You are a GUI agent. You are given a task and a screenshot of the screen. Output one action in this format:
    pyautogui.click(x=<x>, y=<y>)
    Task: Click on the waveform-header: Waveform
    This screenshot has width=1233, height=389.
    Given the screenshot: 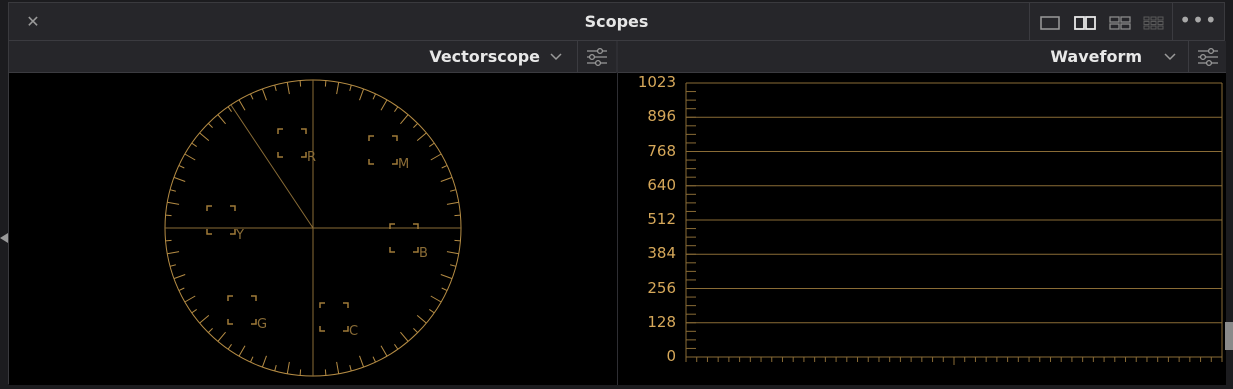 What is the action you would take?
    pyautogui.click(x=922, y=57)
    